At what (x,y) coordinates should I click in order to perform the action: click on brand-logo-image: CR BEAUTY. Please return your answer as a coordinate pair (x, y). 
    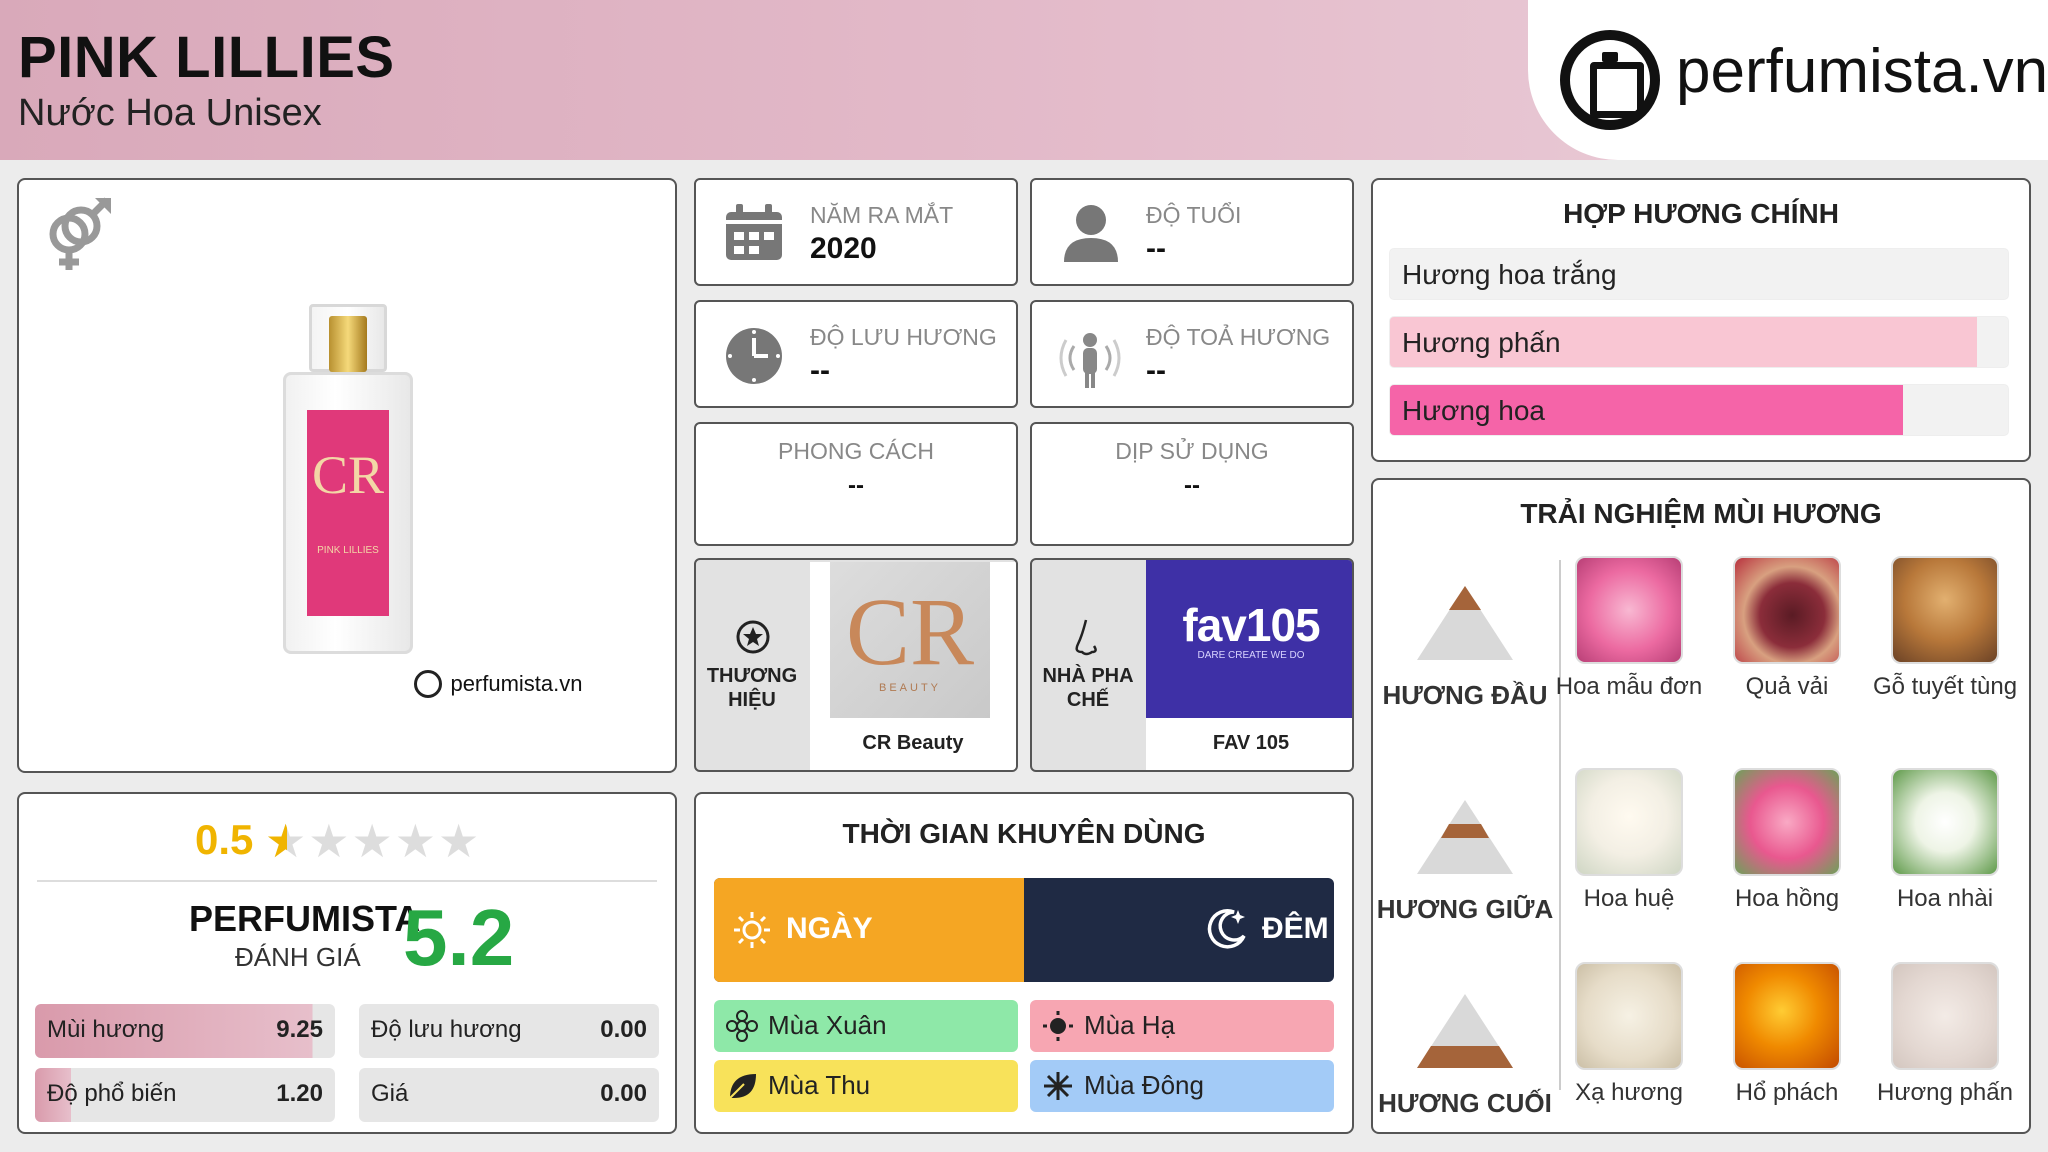
    Looking at the image, I should click on (913, 640).